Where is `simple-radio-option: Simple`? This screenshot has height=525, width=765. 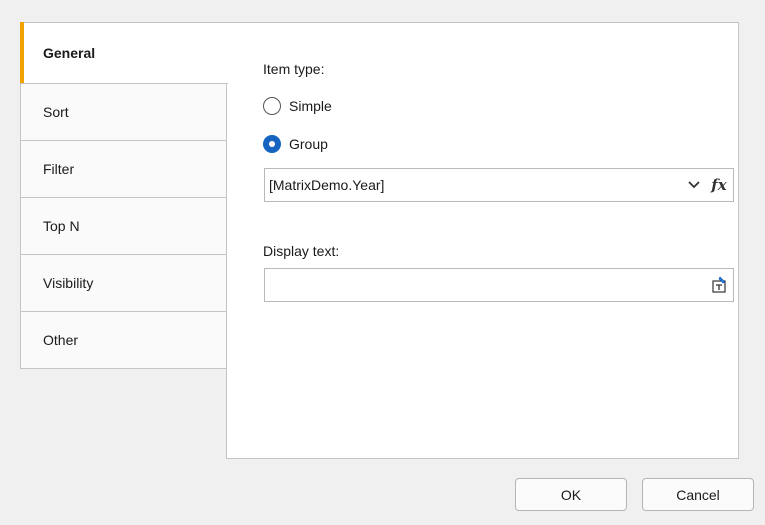
simple-radio-option: Simple is located at coordinates (297, 106).